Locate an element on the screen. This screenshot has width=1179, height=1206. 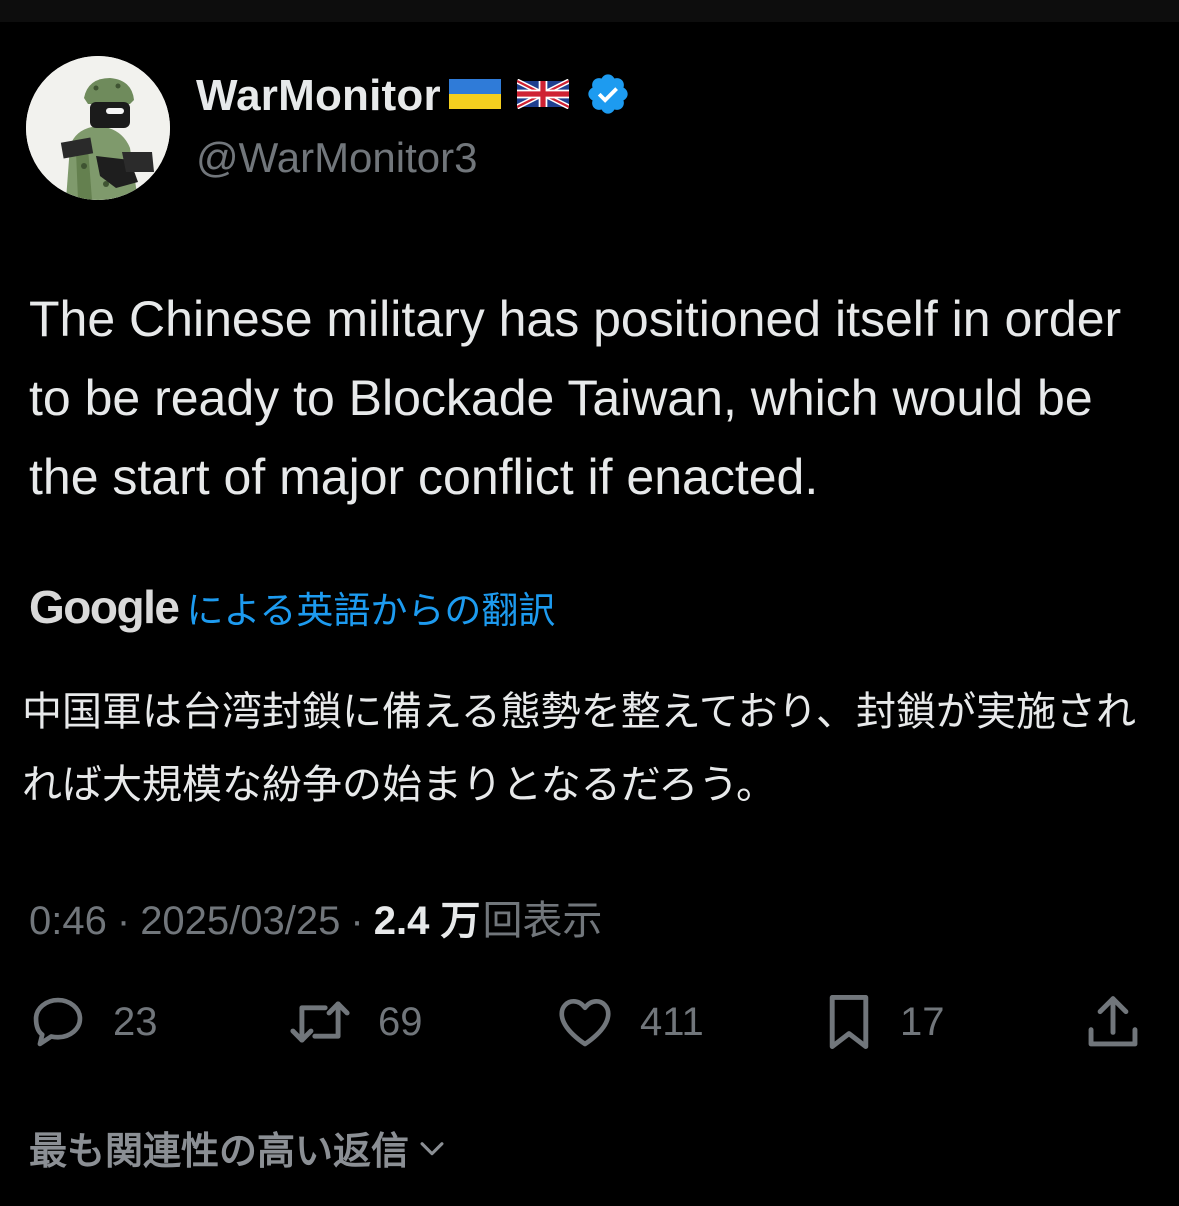
display-name-row: WarMonitor is located at coordinates (413, 96).